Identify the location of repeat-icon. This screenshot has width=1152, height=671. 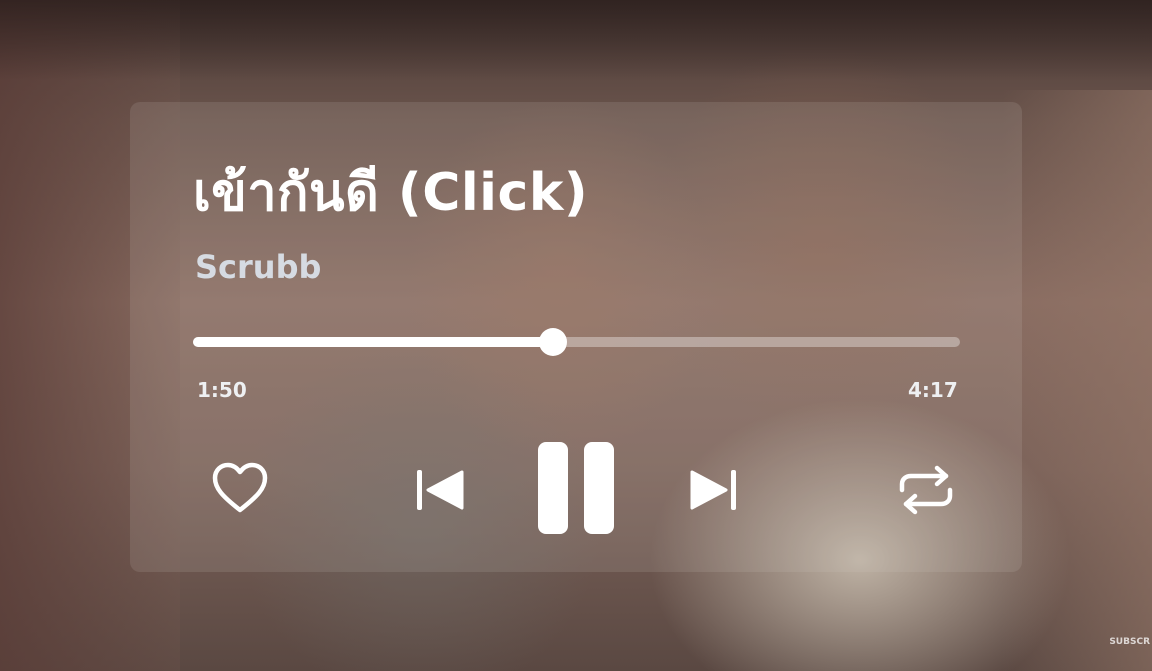
(926, 490).